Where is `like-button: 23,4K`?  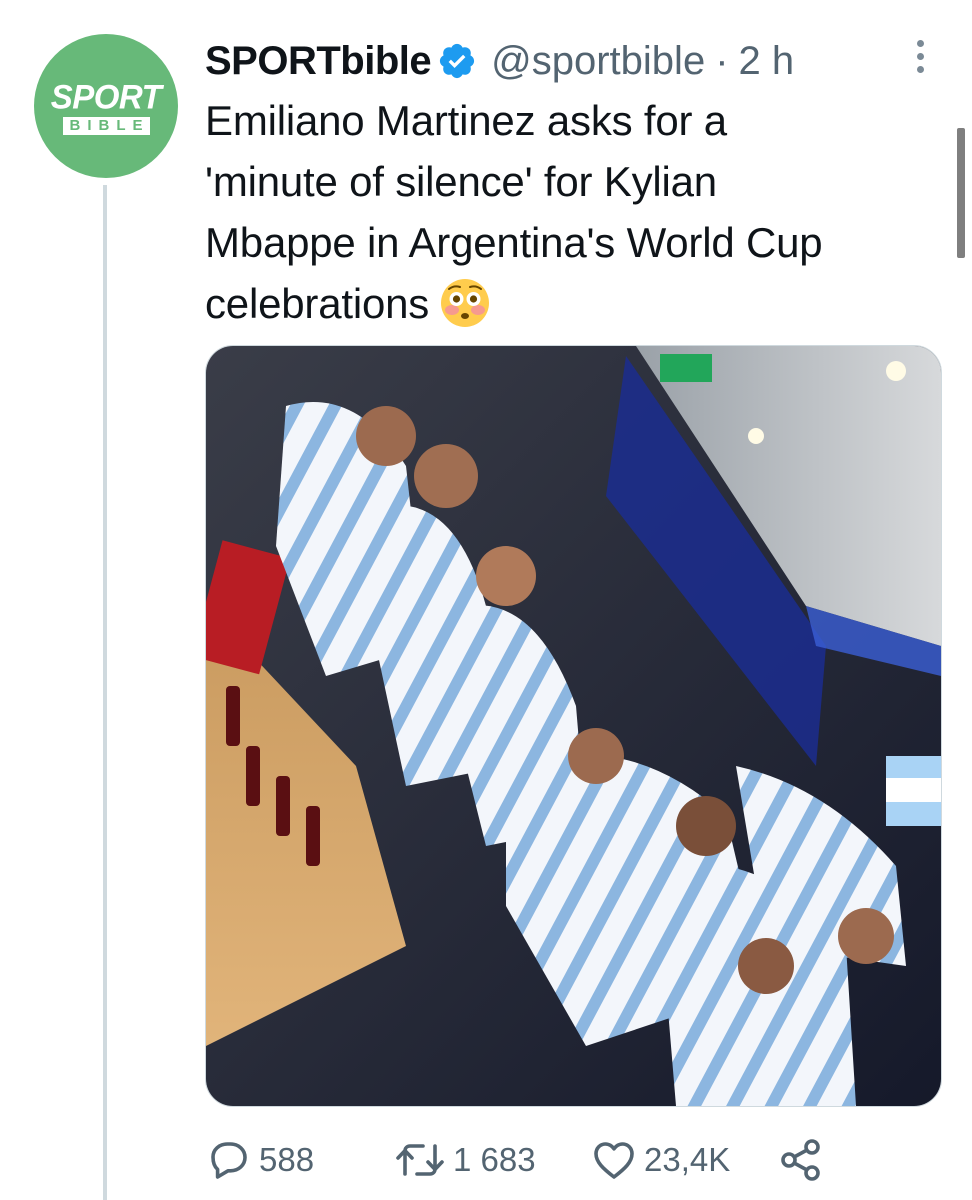
like-button: 23,4K is located at coordinates (660, 1160).